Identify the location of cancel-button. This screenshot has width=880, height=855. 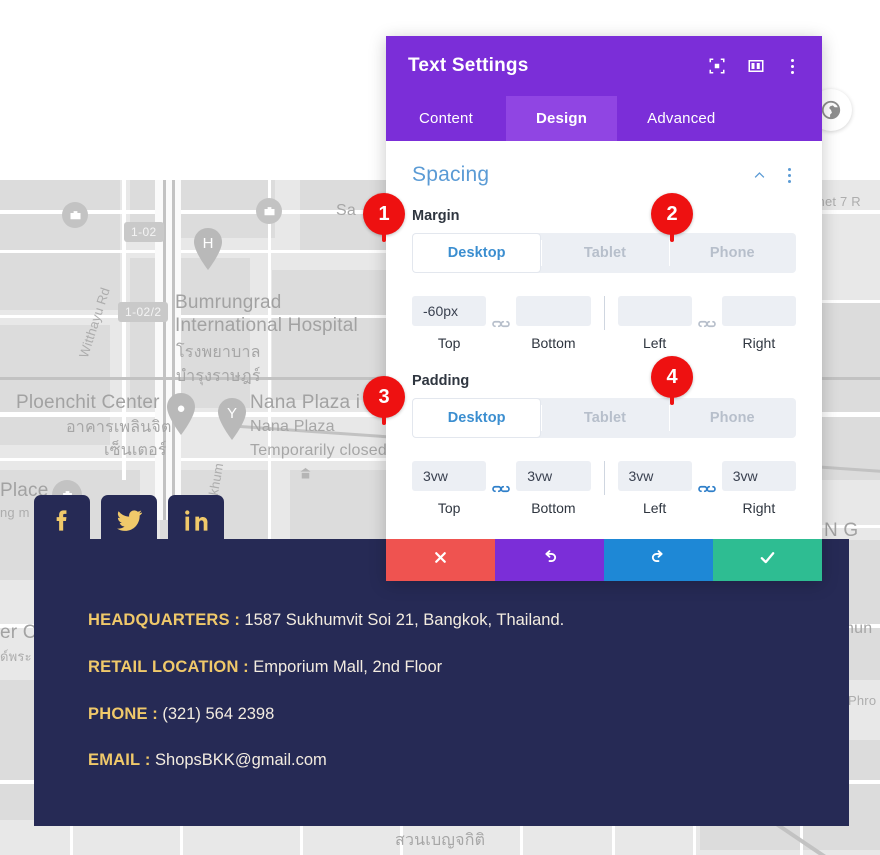
(440, 560).